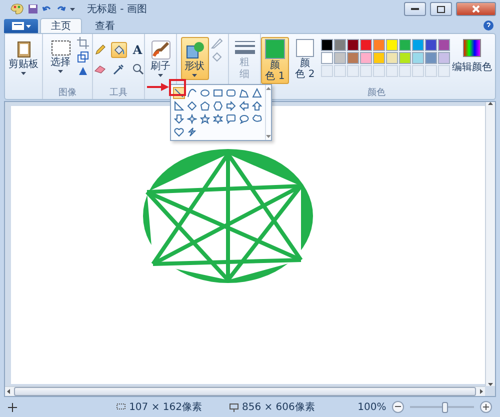 The height and width of the screenshot is (417, 500). Describe the element at coordinates (472, 56) in the screenshot. I see `edit-colors-button: 编辑颜色` at that location.